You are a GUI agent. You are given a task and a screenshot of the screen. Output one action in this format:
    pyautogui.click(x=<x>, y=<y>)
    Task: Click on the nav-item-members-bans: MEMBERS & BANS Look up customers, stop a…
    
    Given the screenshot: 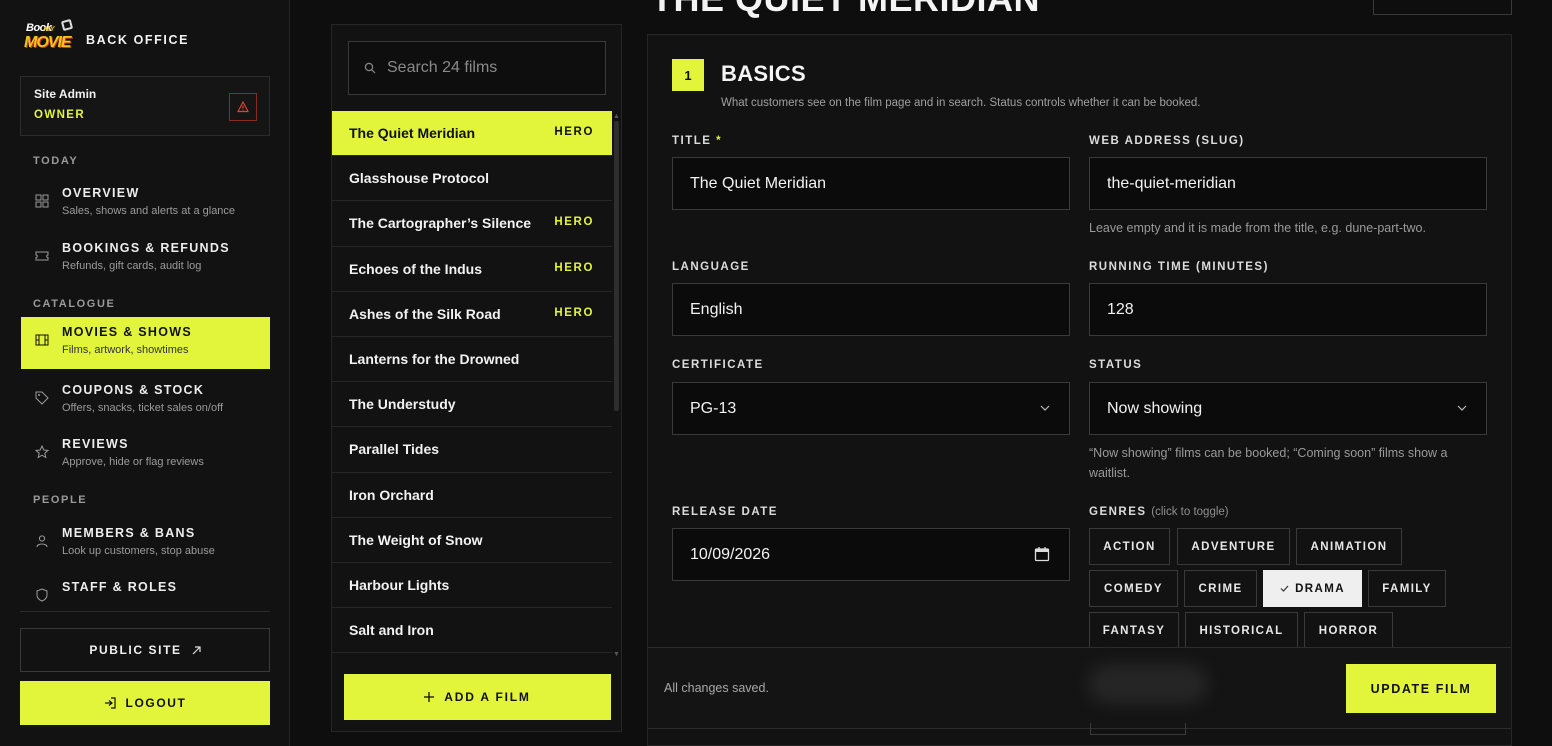 What is the action you would take?
    pyautogui.click(x=145, y=544)
    